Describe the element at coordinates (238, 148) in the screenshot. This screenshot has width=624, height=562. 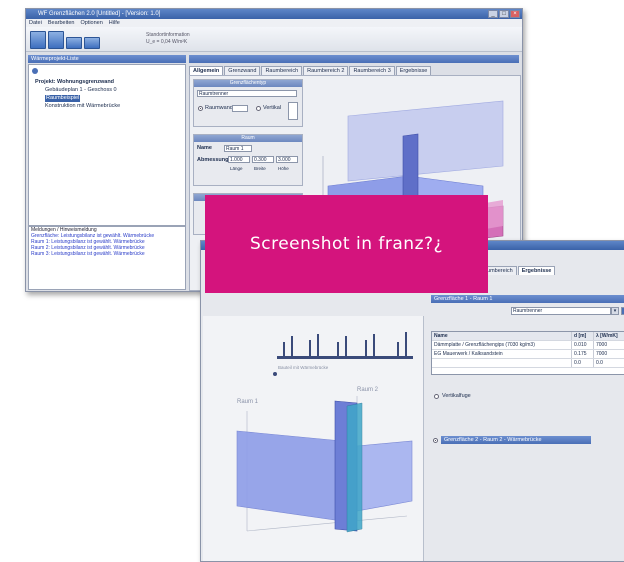
I see `name-field: Raum 1` at that location.